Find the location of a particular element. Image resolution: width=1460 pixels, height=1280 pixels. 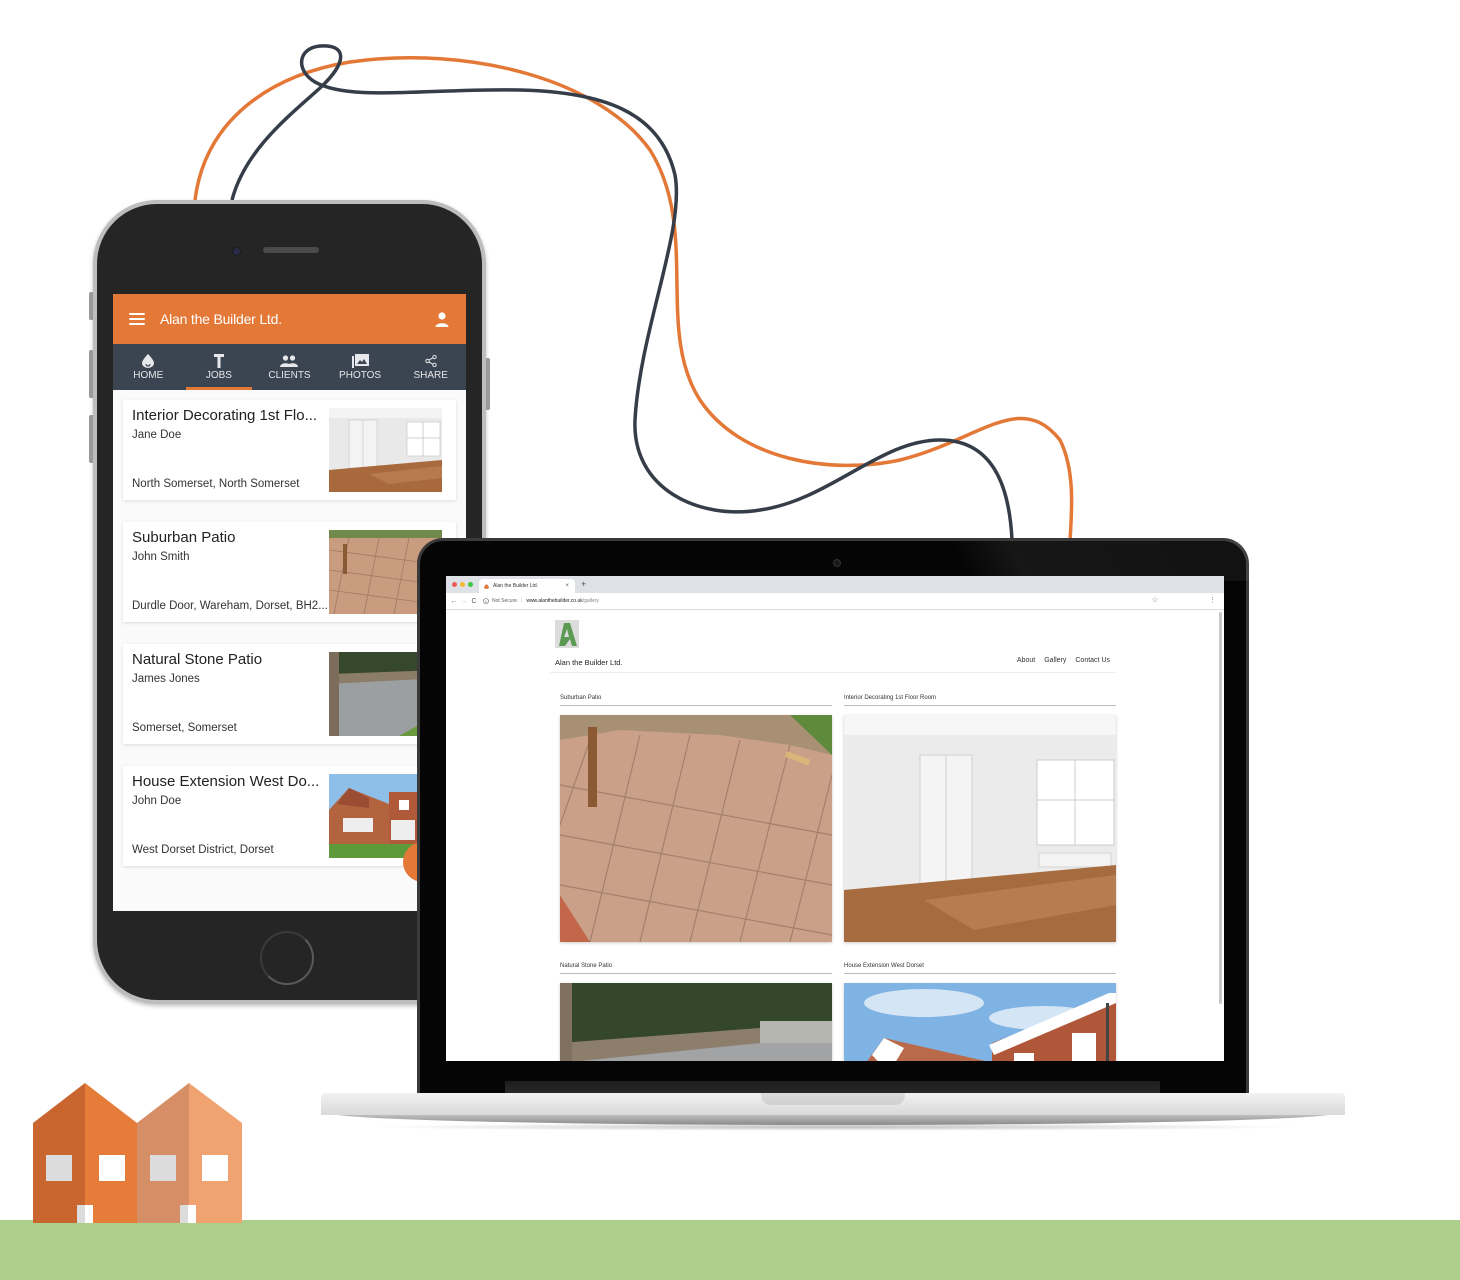

share-icon is located at coordinates (430, 361).